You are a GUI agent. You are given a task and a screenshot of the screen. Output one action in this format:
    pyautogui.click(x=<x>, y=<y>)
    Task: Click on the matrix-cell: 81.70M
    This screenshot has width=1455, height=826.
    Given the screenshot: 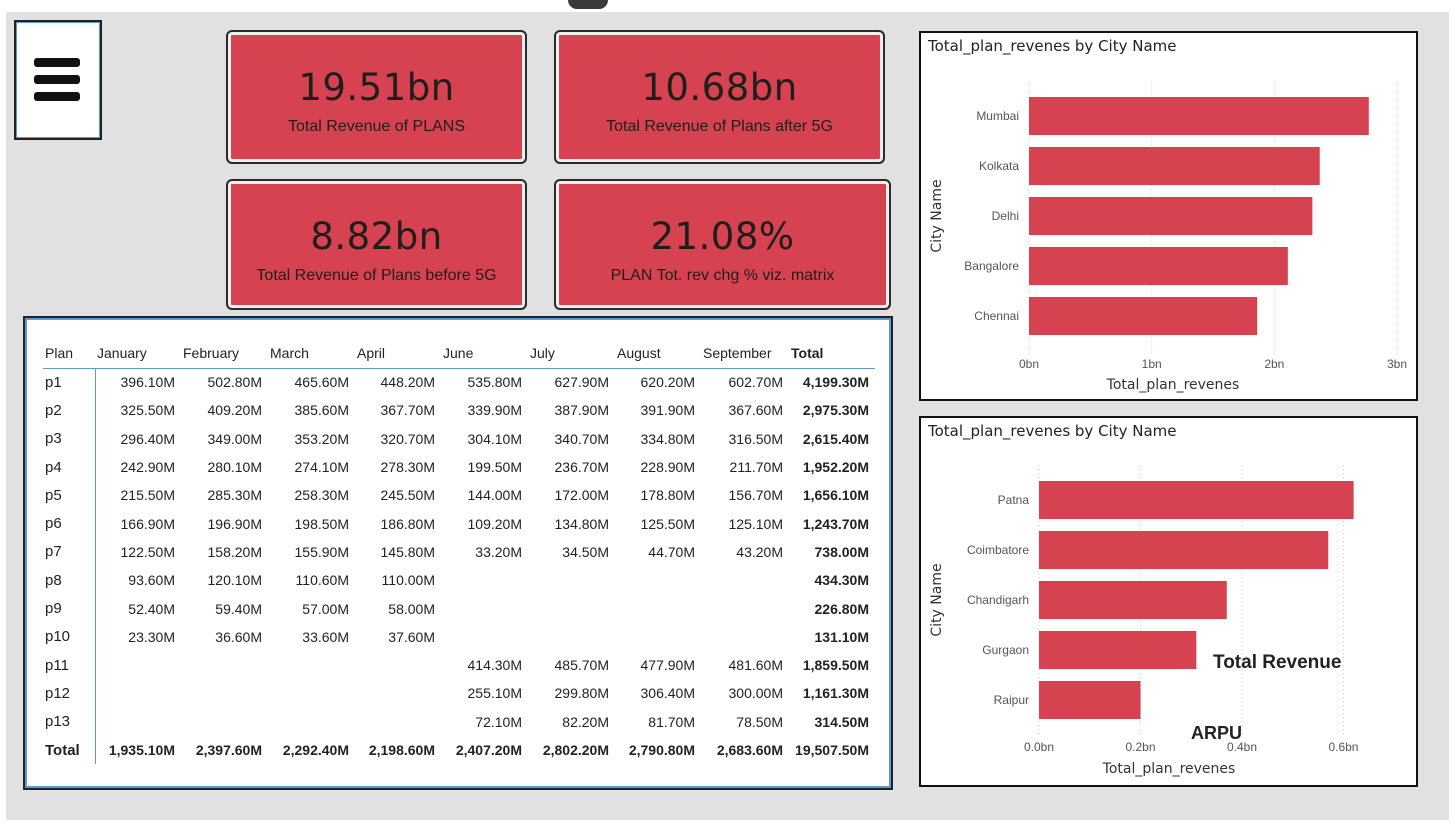 What is the action you would take?
    pyautogui.click(x=671, y=721)
    